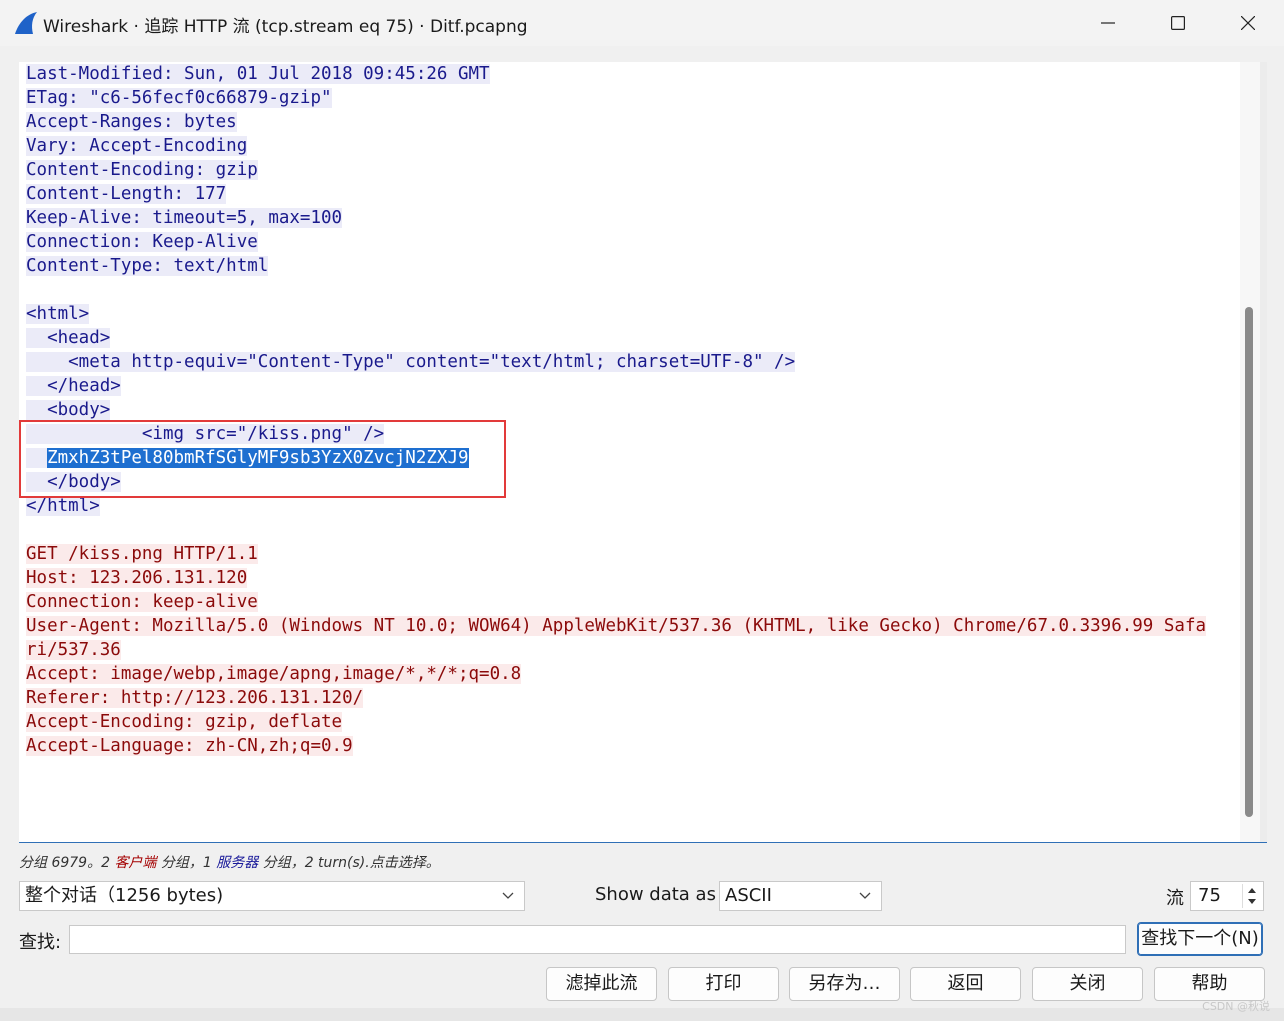 The width and height of the screenshot is (1284, 1021). I want to click on back-button: 返回, so click(965, 984).